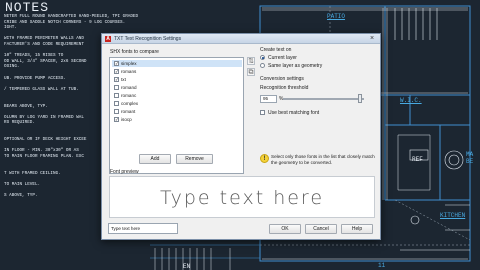 The height and width of the screenshot is (270, 480). I want to click on cancel-button: Cancel, so click(321, 229).